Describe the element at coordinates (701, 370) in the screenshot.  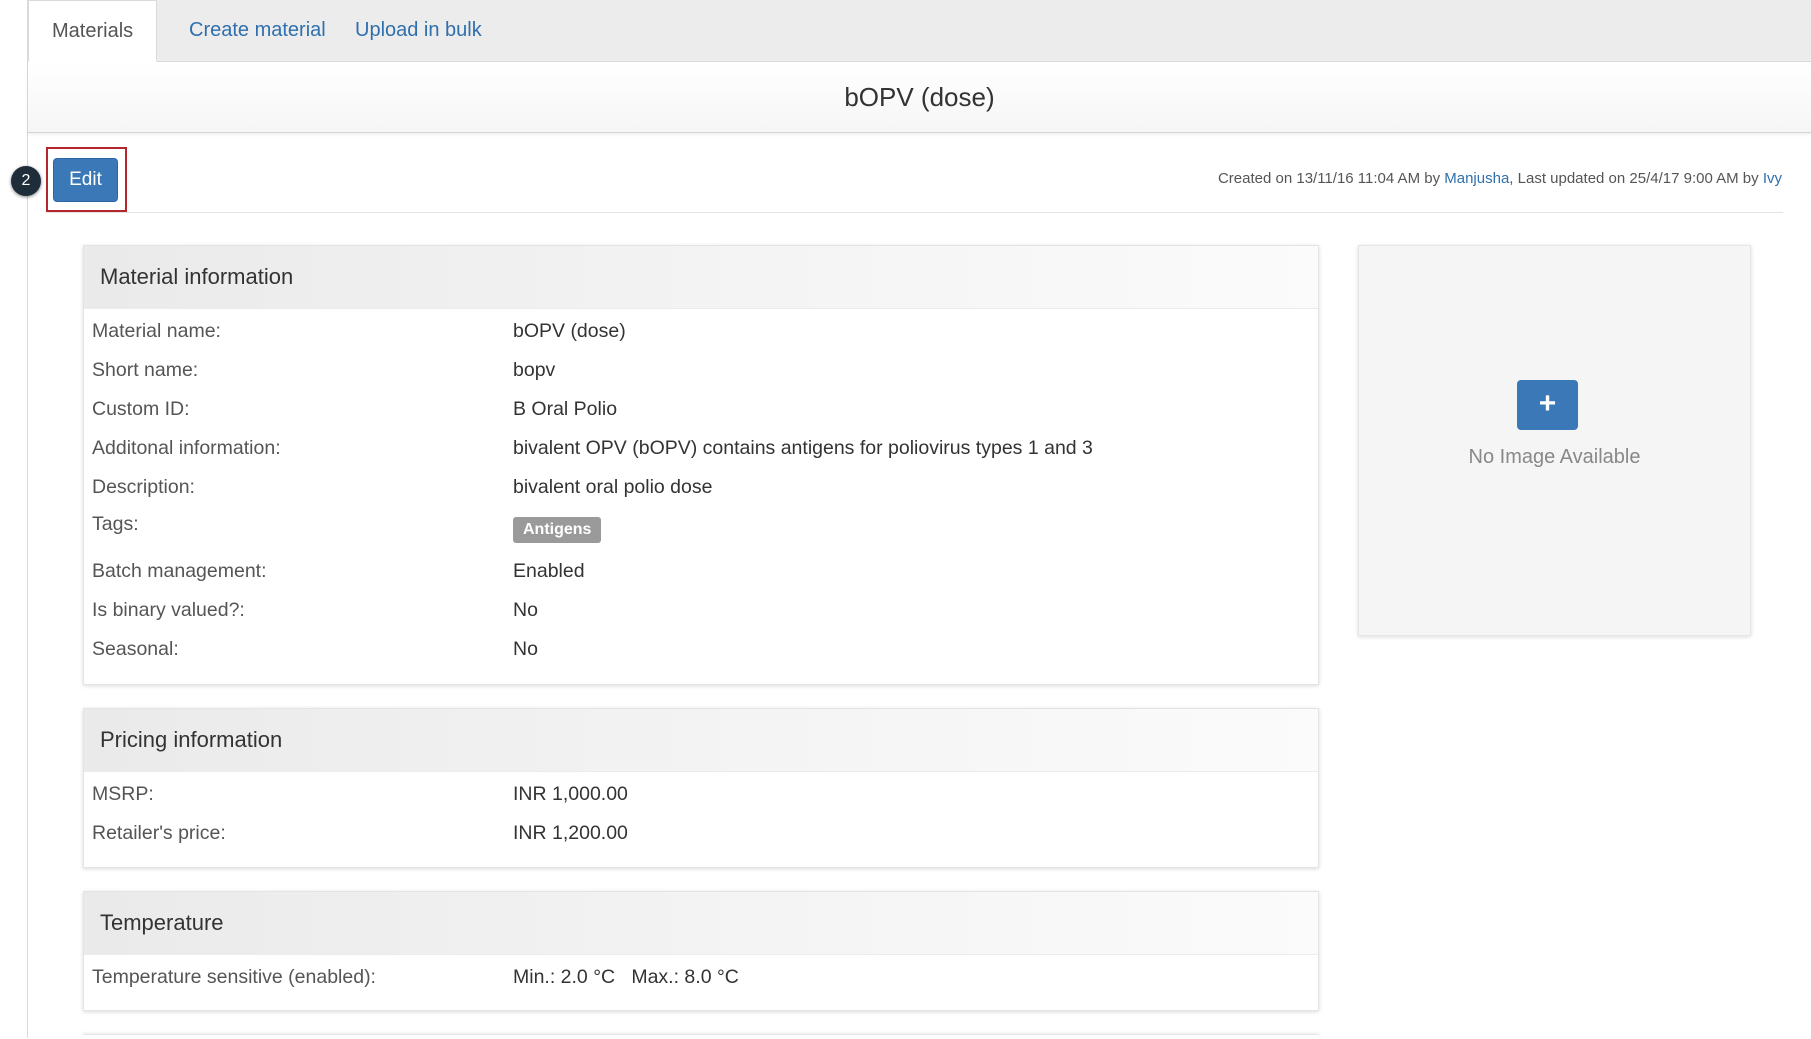
I see `row-short-name: Short name: bopv` at that location.